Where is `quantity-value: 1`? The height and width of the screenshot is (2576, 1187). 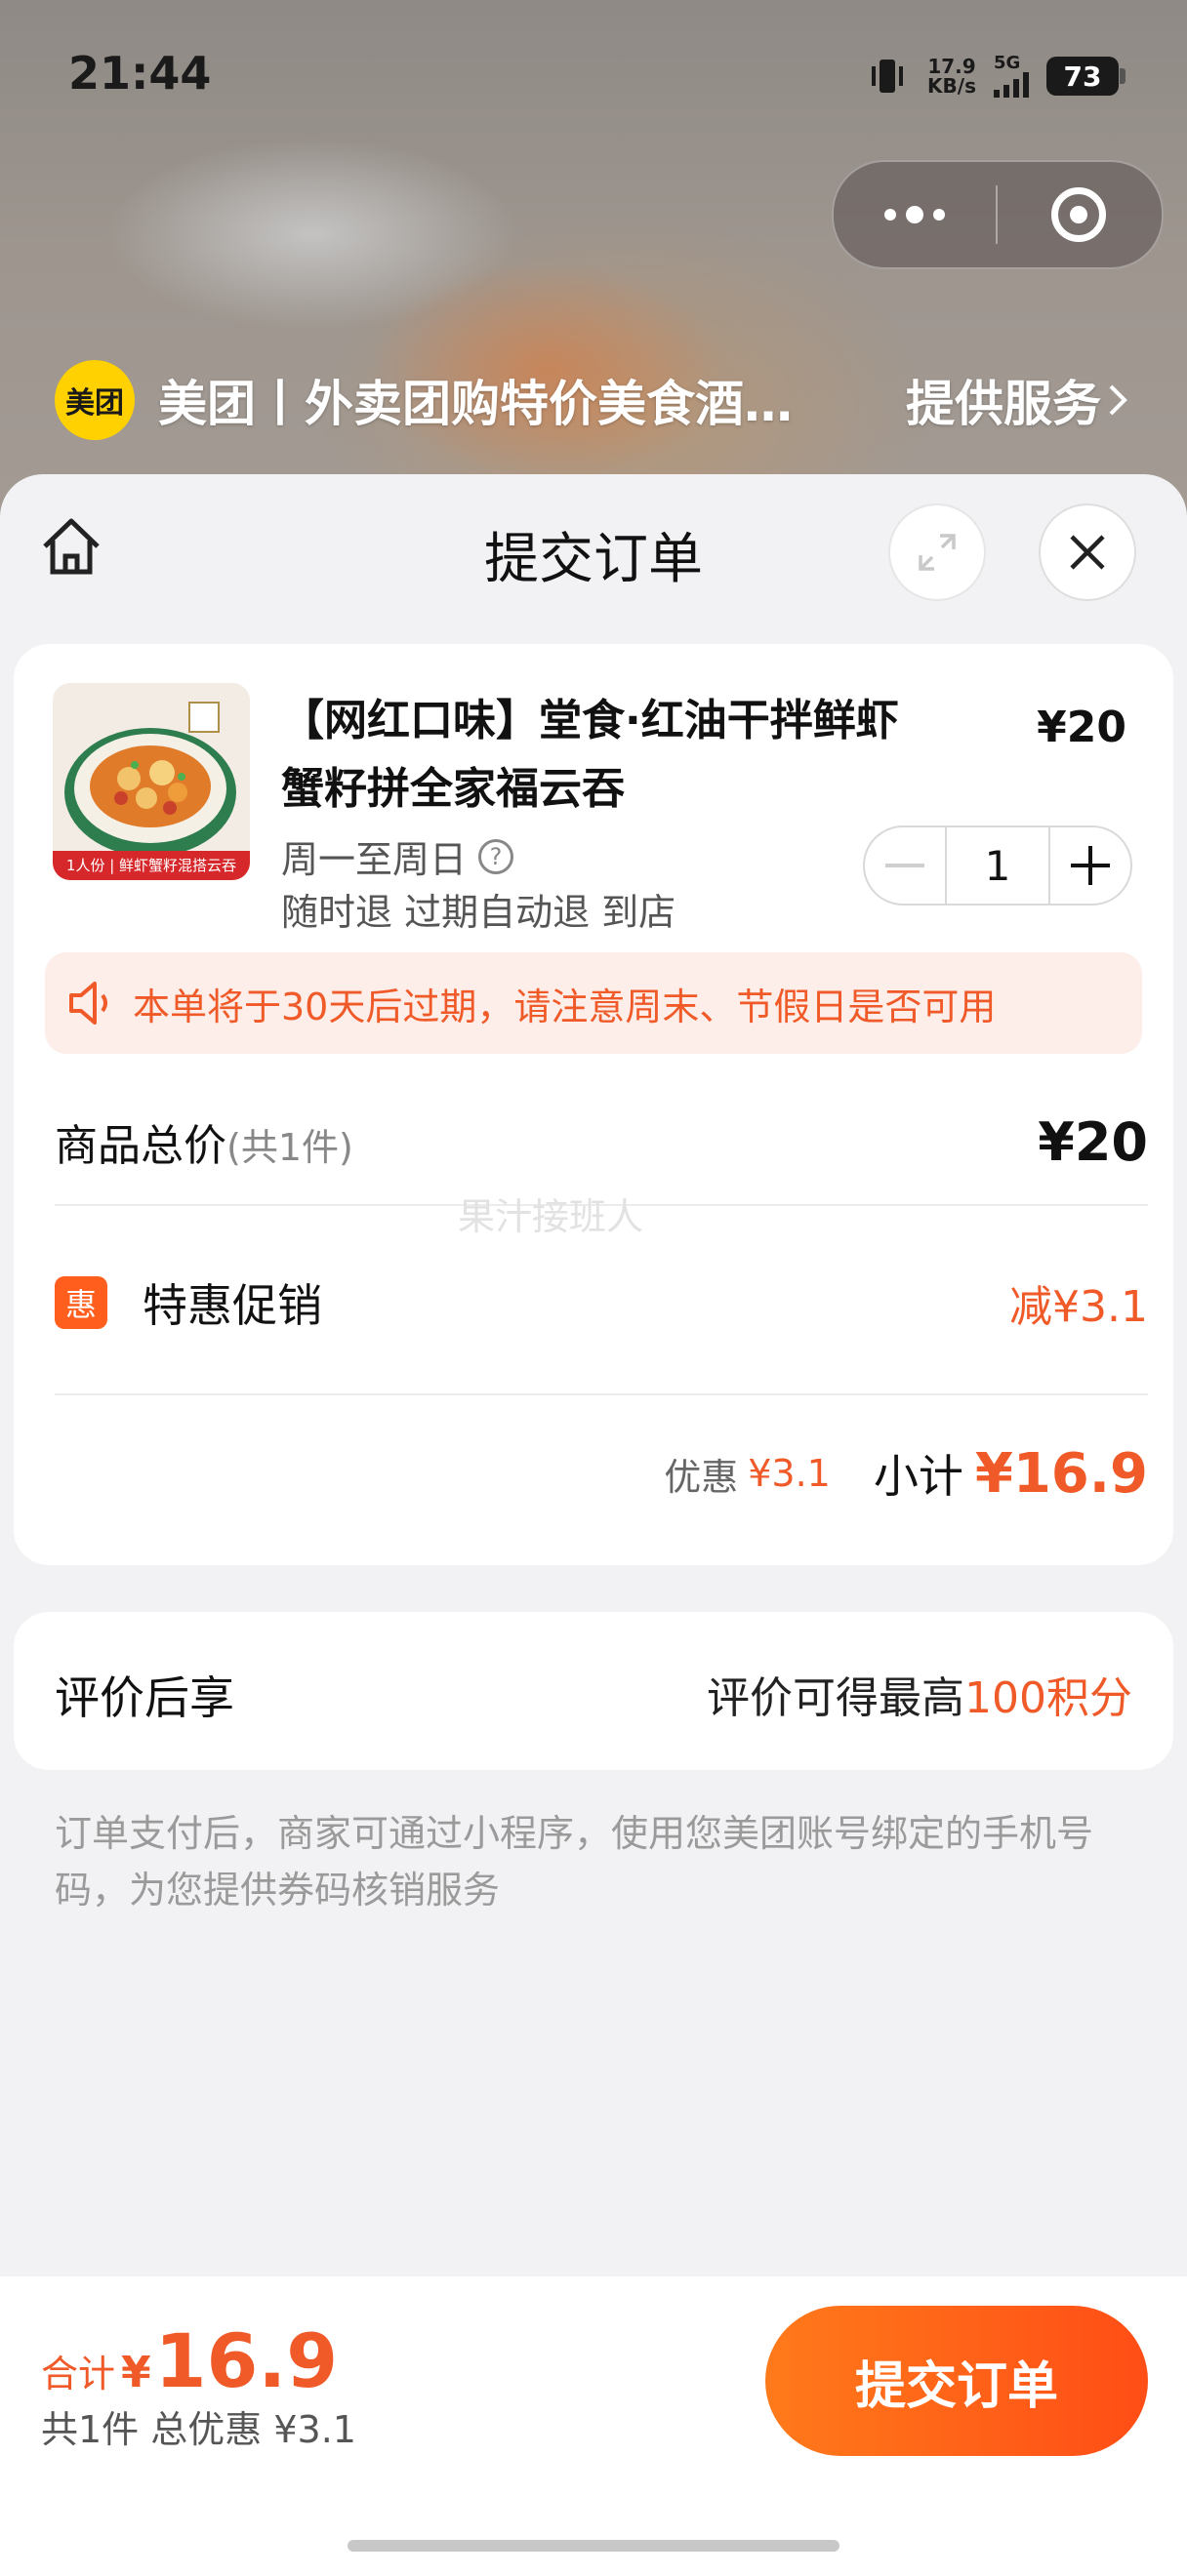
quantity-value: 1 is located at coordinates (997, 865).